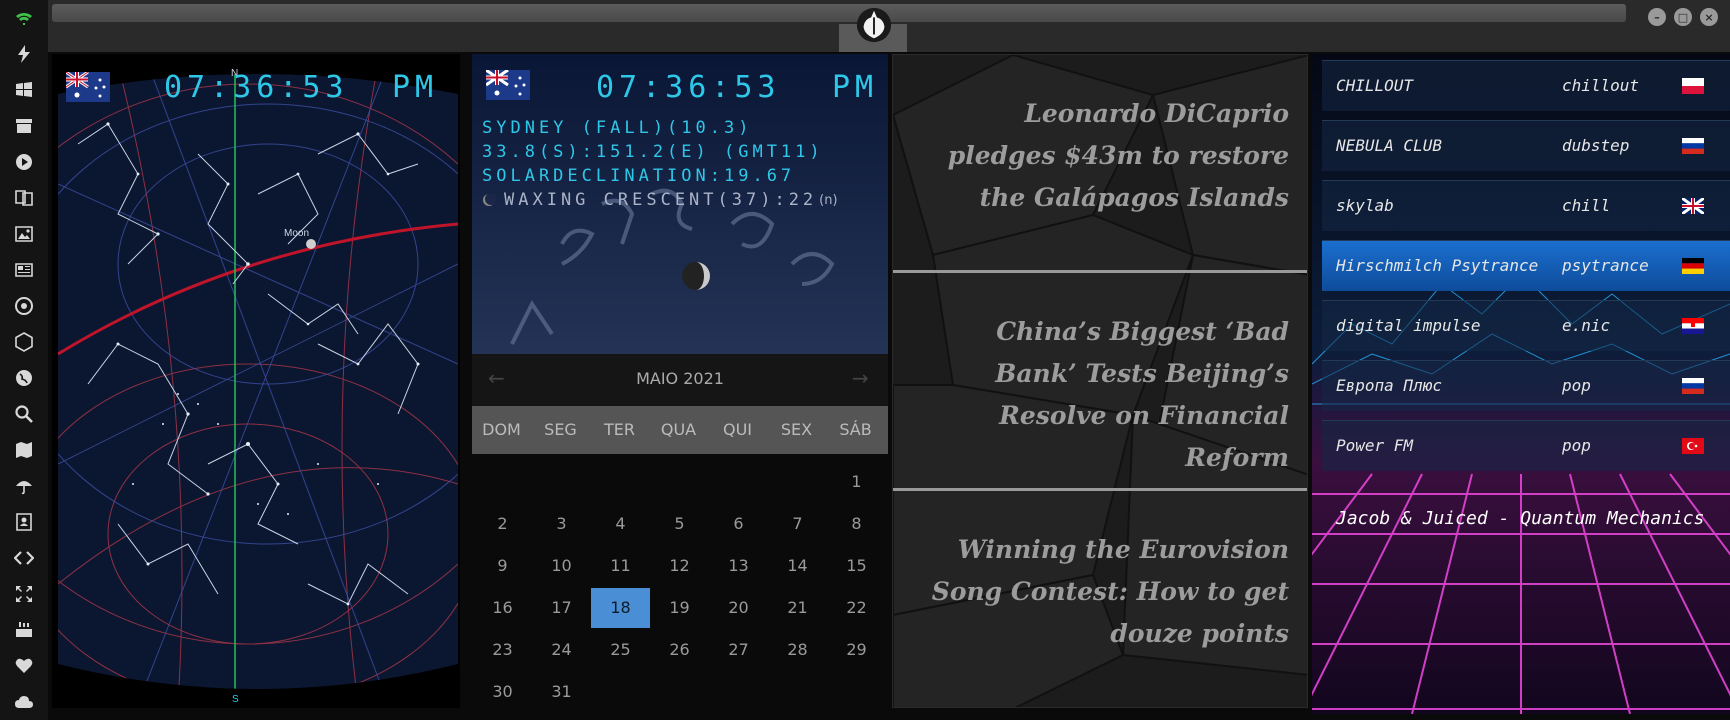  I want to click on station-row: CHILLOUT chillout, so click(1526, 85).